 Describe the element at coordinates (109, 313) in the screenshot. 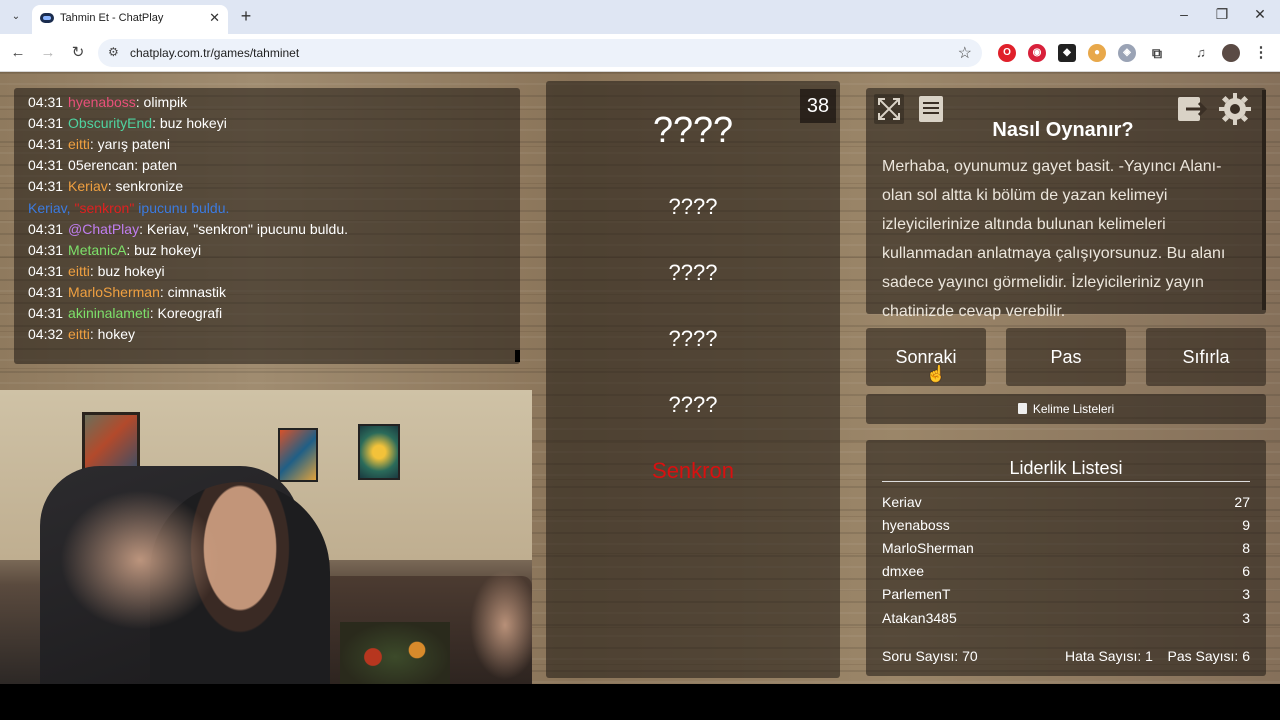

I see `chat-username: akininalameti` at that location.